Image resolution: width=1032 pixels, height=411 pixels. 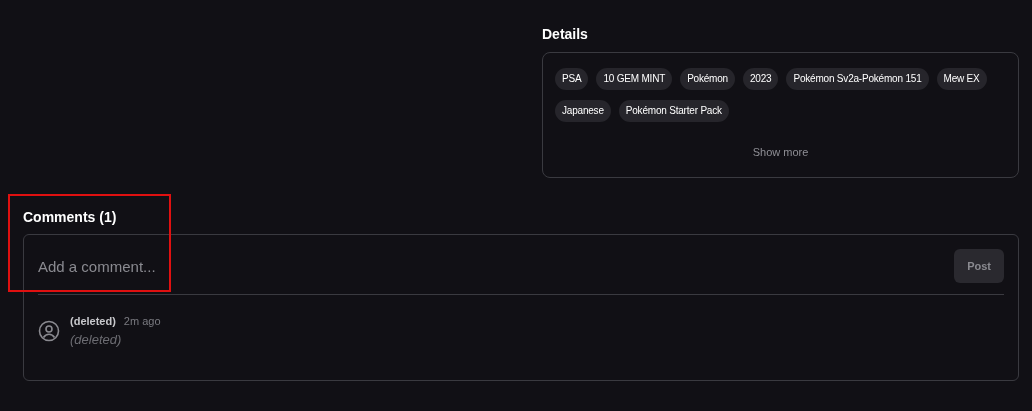 What do you see at coordinates (565, 34) in the screenshot?
I see `details-heading: Details` at bounding box center [565, 34].